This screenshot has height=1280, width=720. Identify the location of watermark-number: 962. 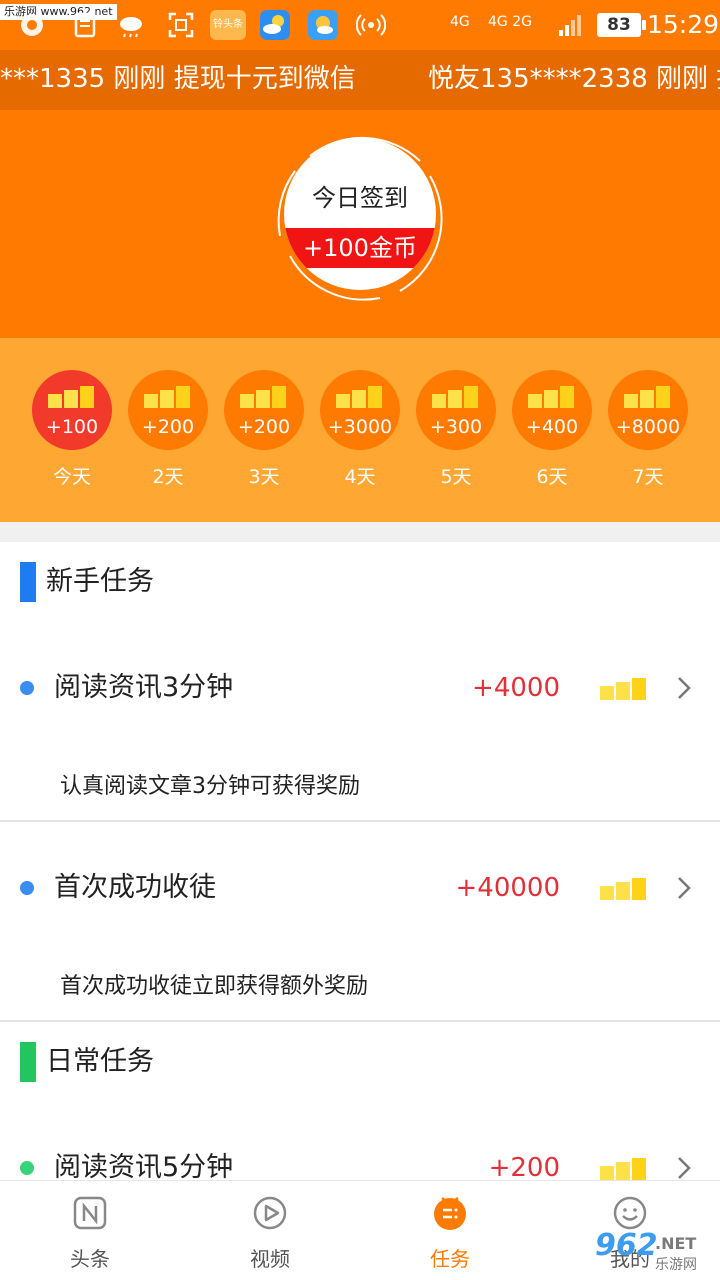
(626, 1245).